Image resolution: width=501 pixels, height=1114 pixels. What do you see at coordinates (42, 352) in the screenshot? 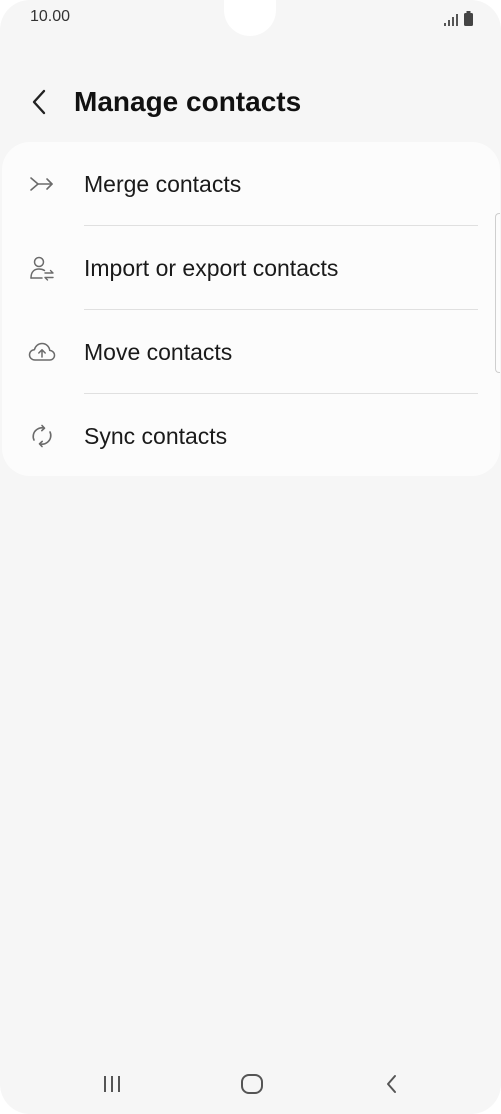
I see `cloud-upload-icon` at bounding box center [42, 352].